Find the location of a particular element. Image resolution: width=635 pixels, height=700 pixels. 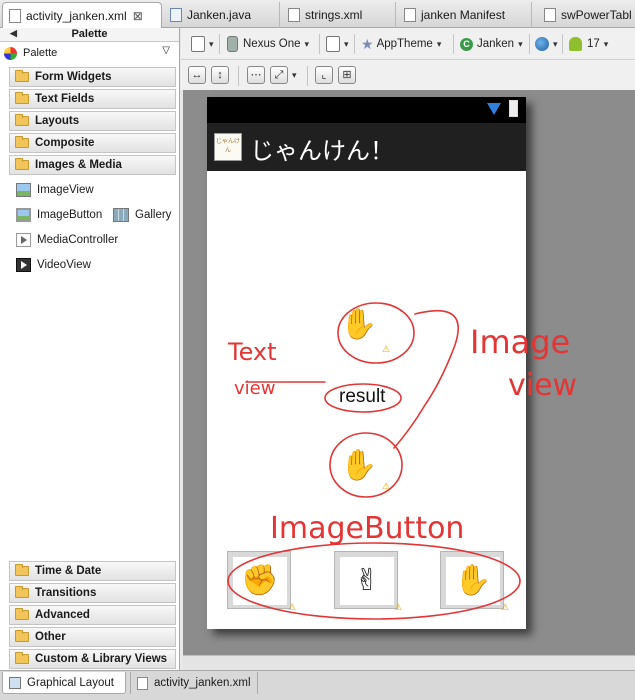

category-images-media: Images & Media is located at coordinates (92, 165).